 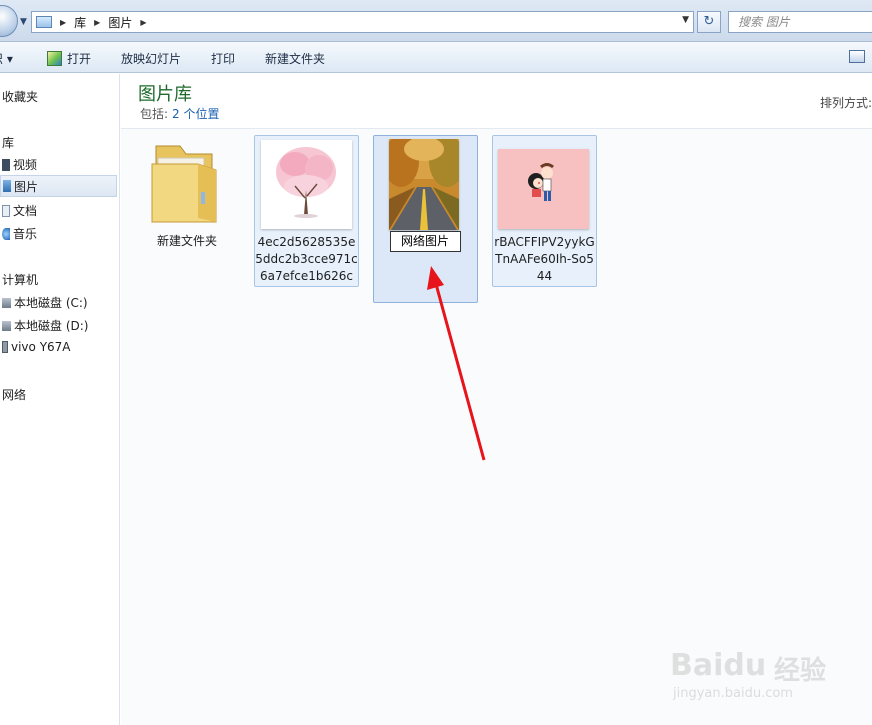 I want to click on nav-item-label: 文档, so click(x=25, y=211).